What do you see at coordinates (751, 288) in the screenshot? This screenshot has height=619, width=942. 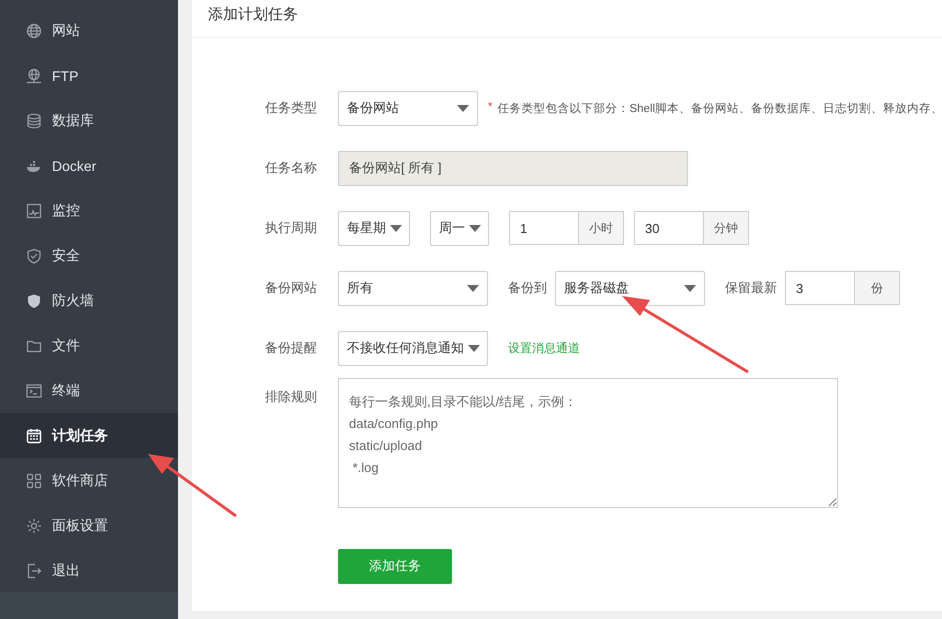 I see `field-label: 保留最新` at bounding box center [751, 288].